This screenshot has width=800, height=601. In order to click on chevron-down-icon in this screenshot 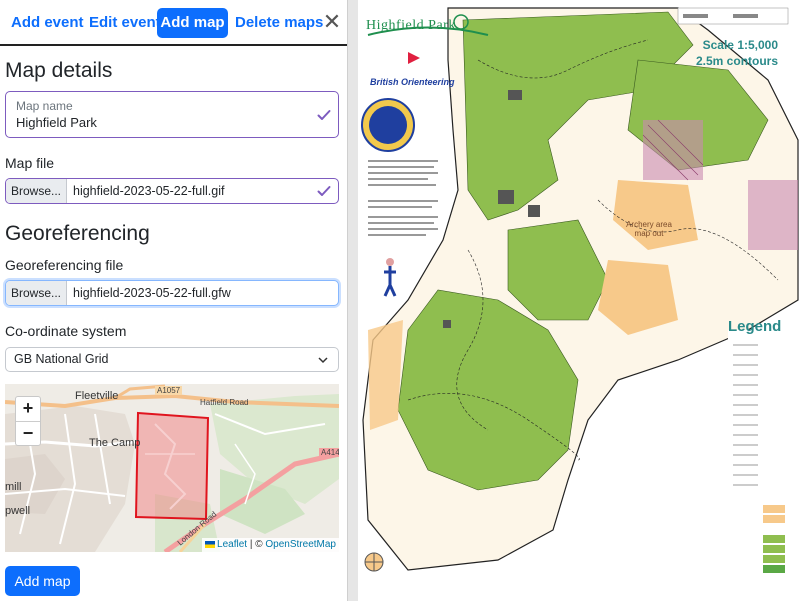, I will do `click(323, 360)`.